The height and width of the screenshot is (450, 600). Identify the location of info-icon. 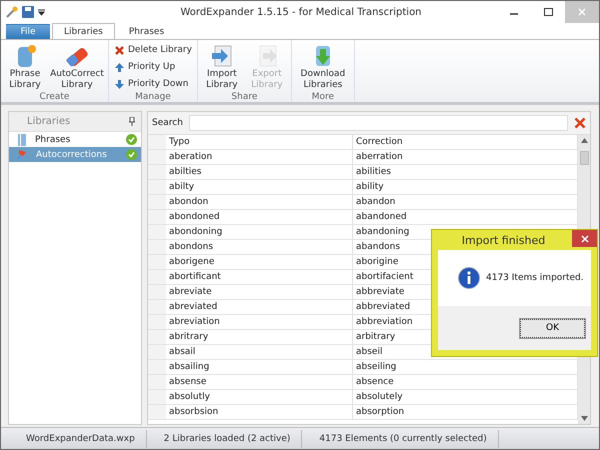
(469, 278).